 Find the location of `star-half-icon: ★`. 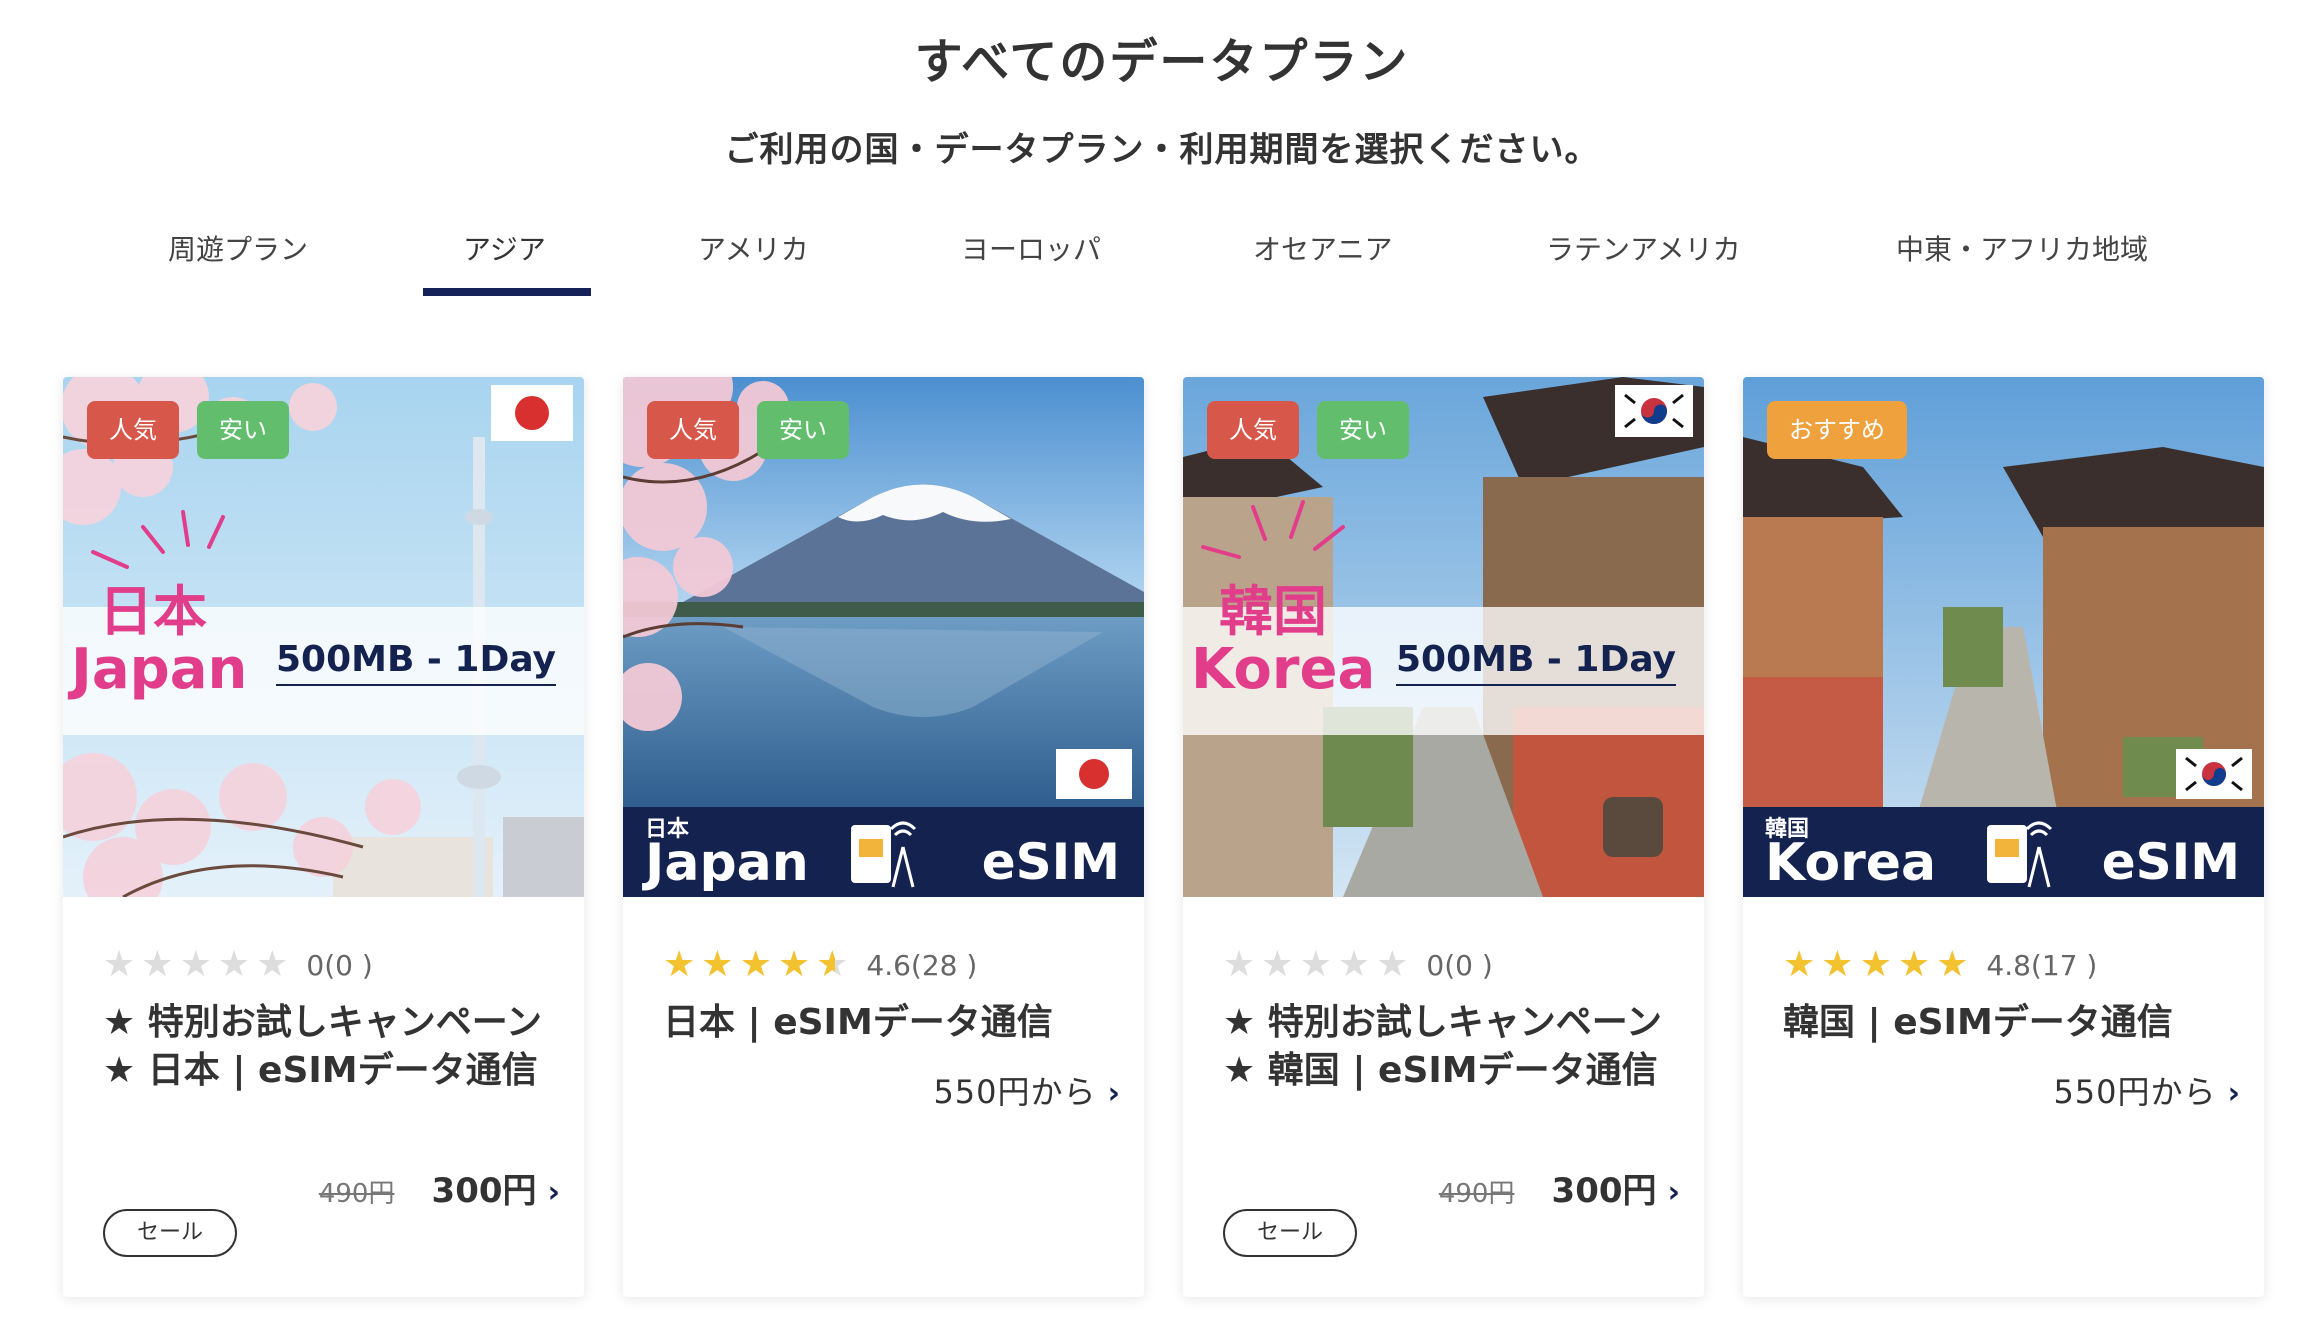

star-half-icon: ★ is located at coordinates (832, 964).